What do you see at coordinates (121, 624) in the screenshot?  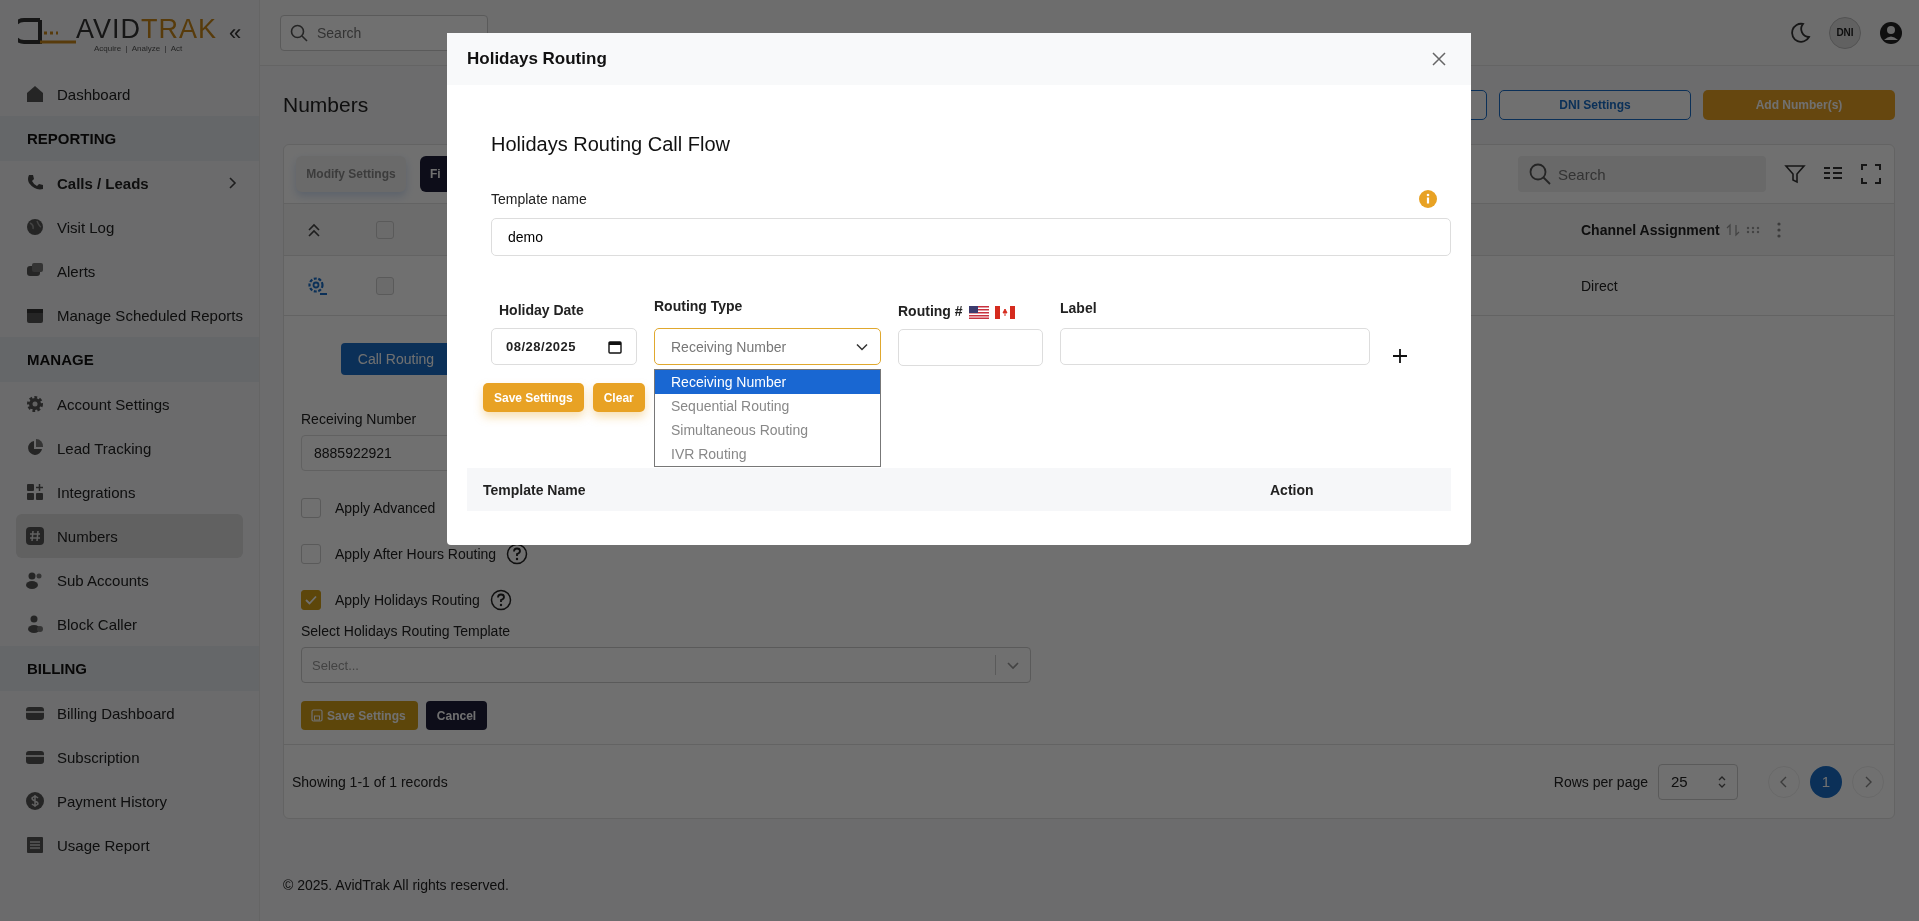 I see `sidebar-item: Block Caller` at bounding box center [121, 624].